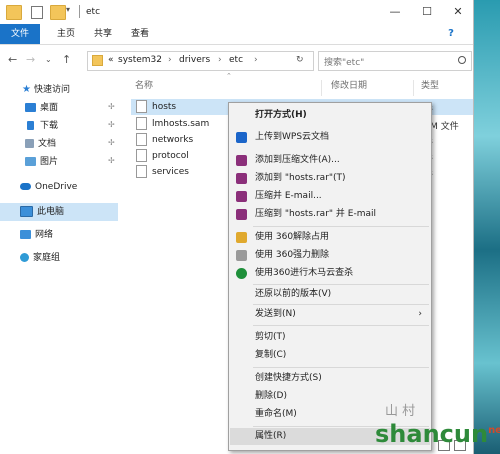 This screenshot has height=454, width=500. I want to click on tab-share: 共享, so click(103, 34).